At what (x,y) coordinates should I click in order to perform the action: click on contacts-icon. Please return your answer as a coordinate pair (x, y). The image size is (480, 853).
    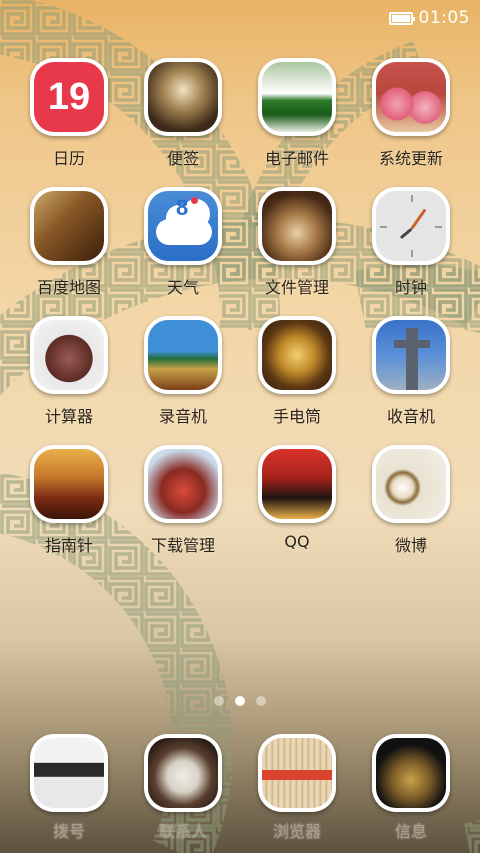
    Looking at the image, I should click on (183, 773).